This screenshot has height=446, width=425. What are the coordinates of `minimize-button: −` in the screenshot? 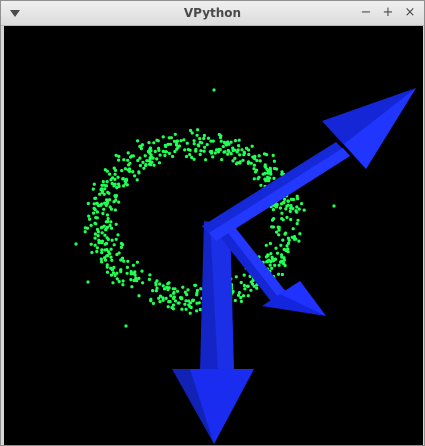 It's located at (366, 13).